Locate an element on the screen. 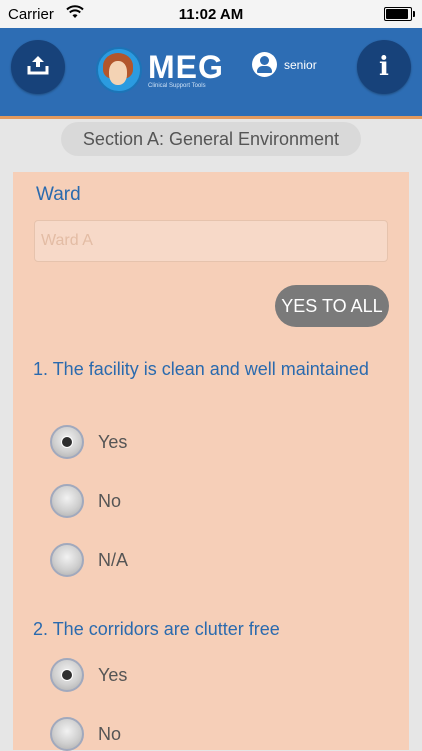 This screenshot has height=751, width=422. user-account: senior is located at coordinates (284, 64).